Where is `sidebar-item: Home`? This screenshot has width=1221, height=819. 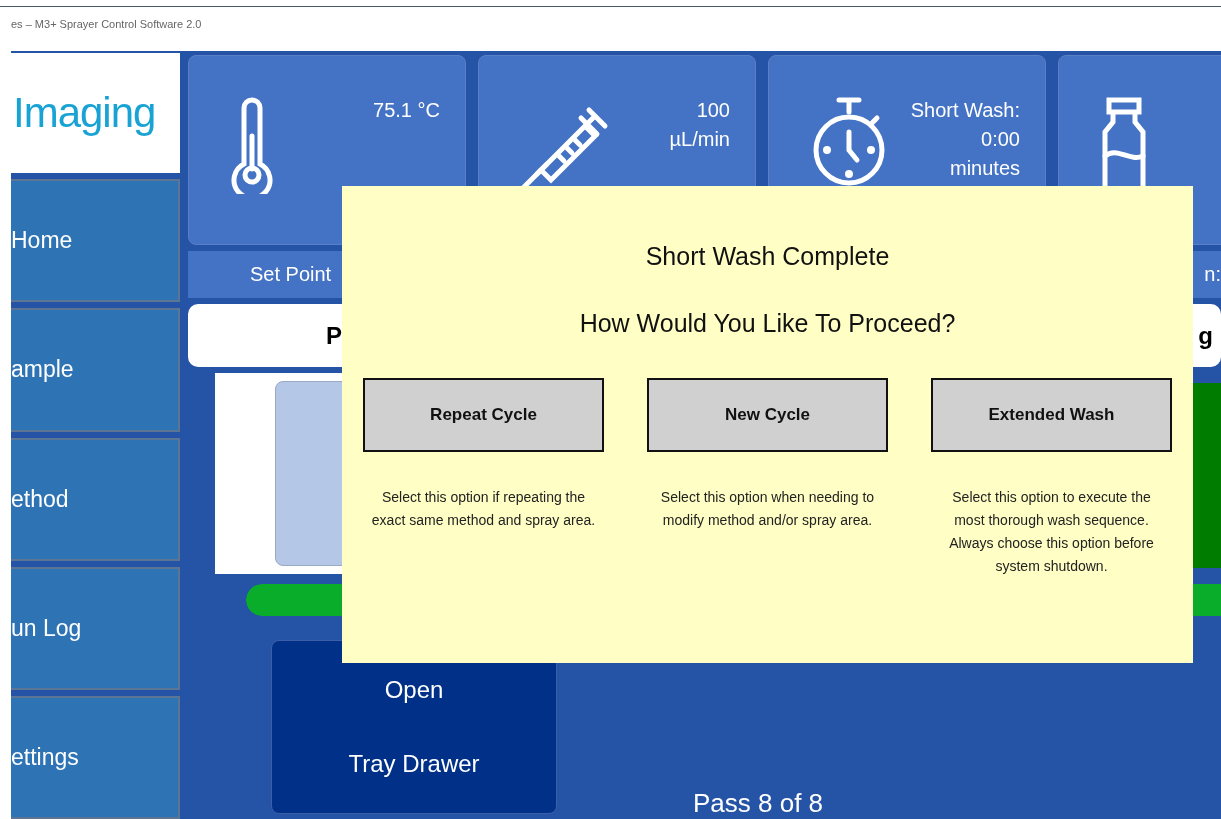
sidebar-item: Home is located at coordinates (95, 241).